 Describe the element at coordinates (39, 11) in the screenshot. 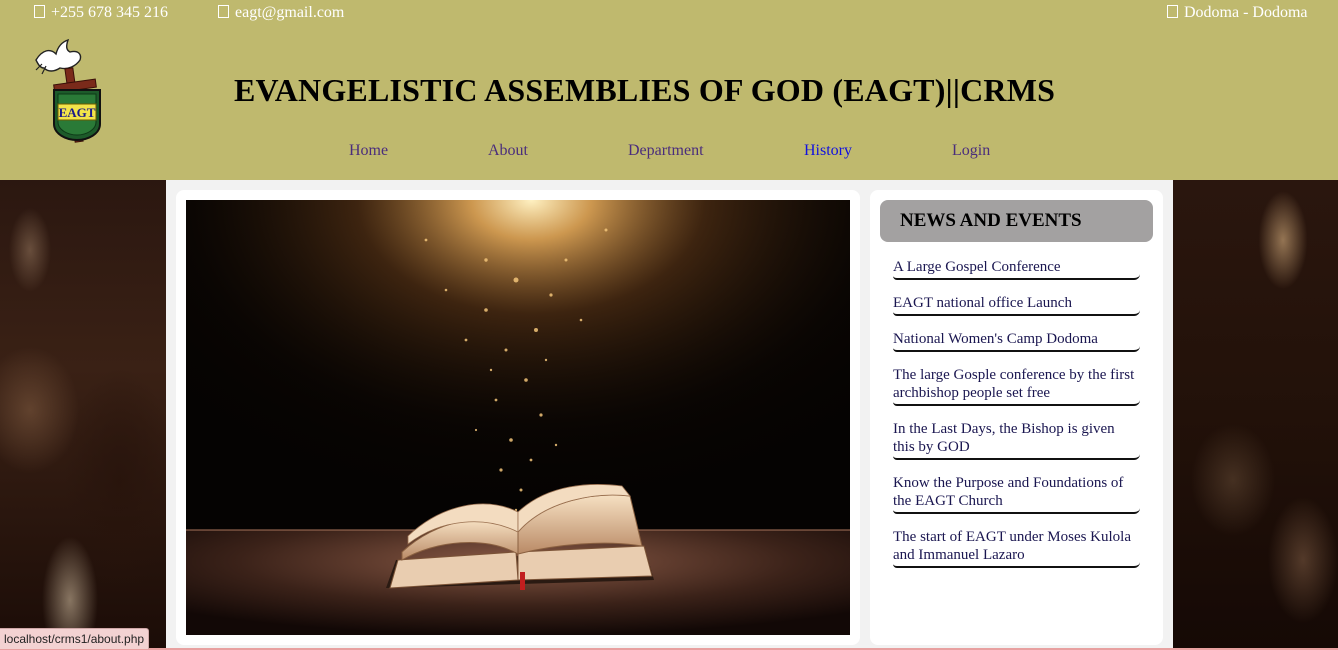

I see `phone-icon` at that location.